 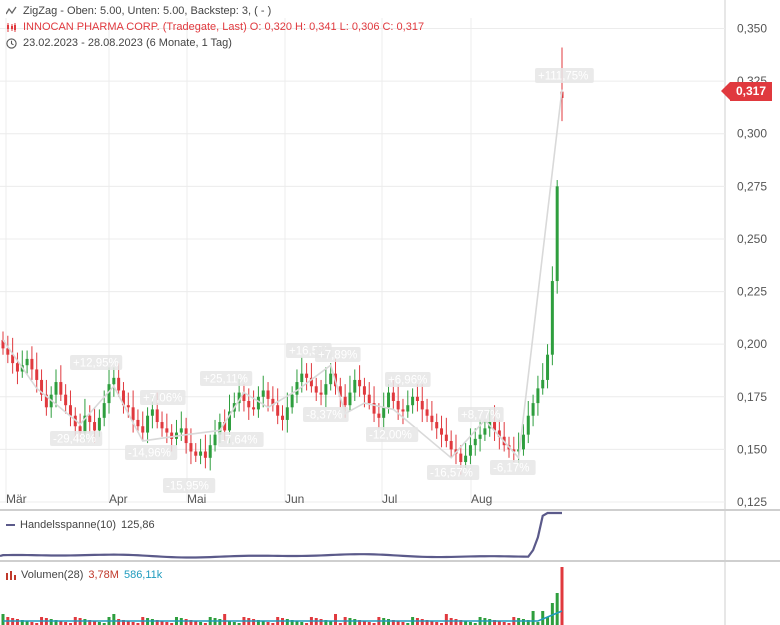 I want to click on volume-bars-icon, so click(x=11, y=575).